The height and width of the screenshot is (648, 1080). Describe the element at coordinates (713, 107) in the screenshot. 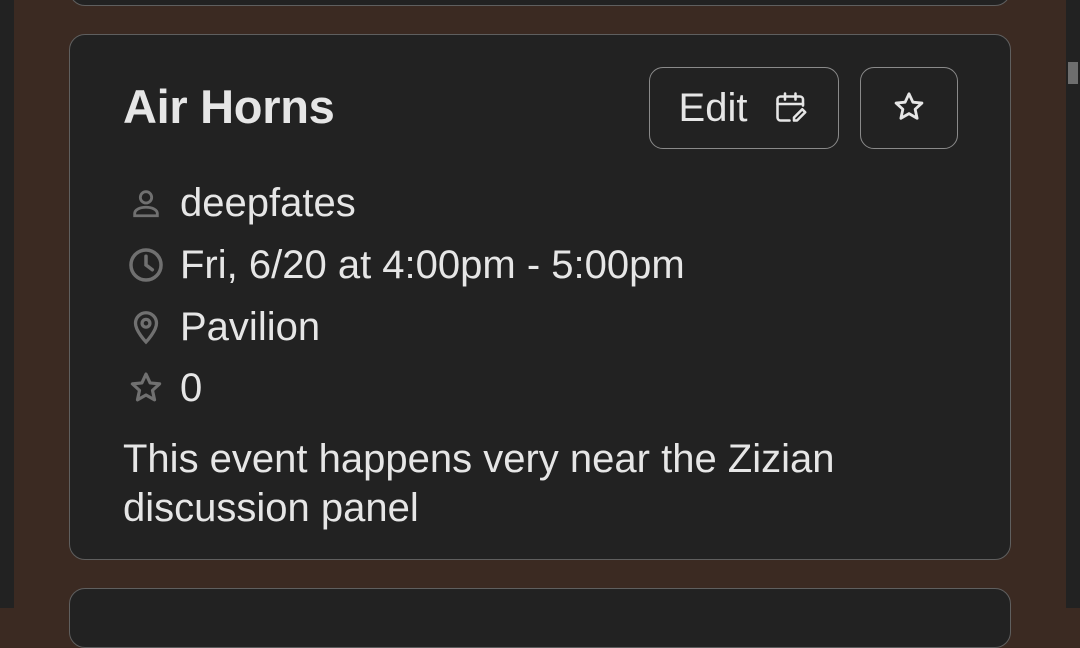

I see `edit-button-label: Edit` at that location.